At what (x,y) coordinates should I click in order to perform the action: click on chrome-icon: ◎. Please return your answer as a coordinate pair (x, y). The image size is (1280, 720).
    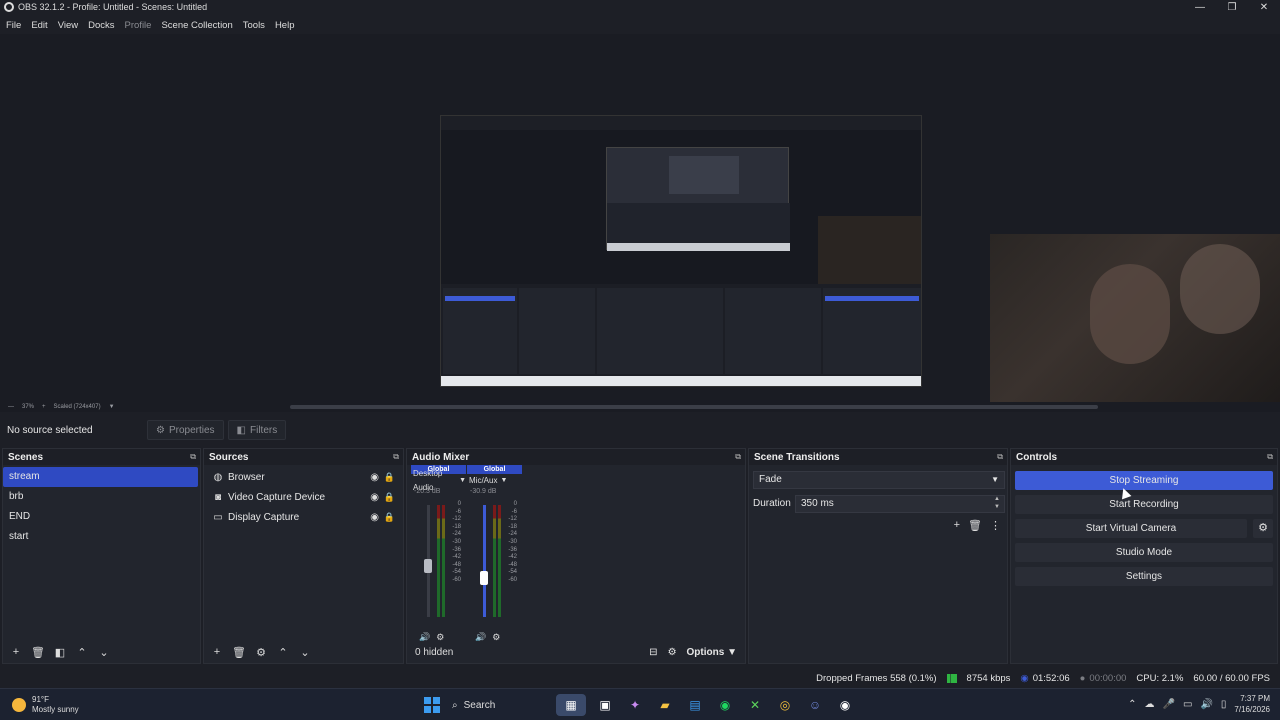
    Looking at the image, I should click on (785, 705).